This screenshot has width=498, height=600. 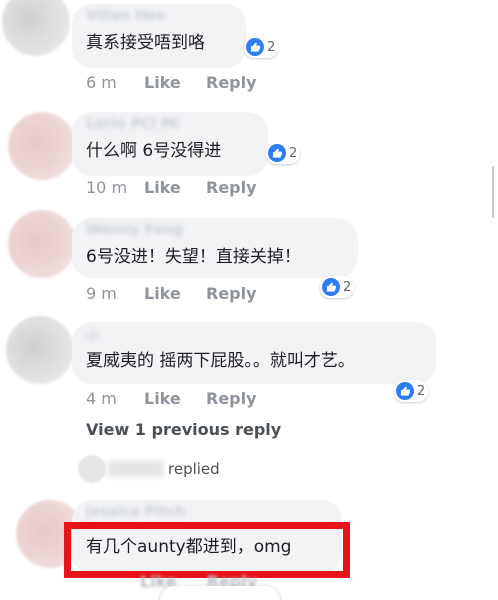 What do you see at coordinates (193, 257) in the screenshot?
I see `comment-text: 6号没进！失望！直接关掉！` at bounding box center [193, 257].